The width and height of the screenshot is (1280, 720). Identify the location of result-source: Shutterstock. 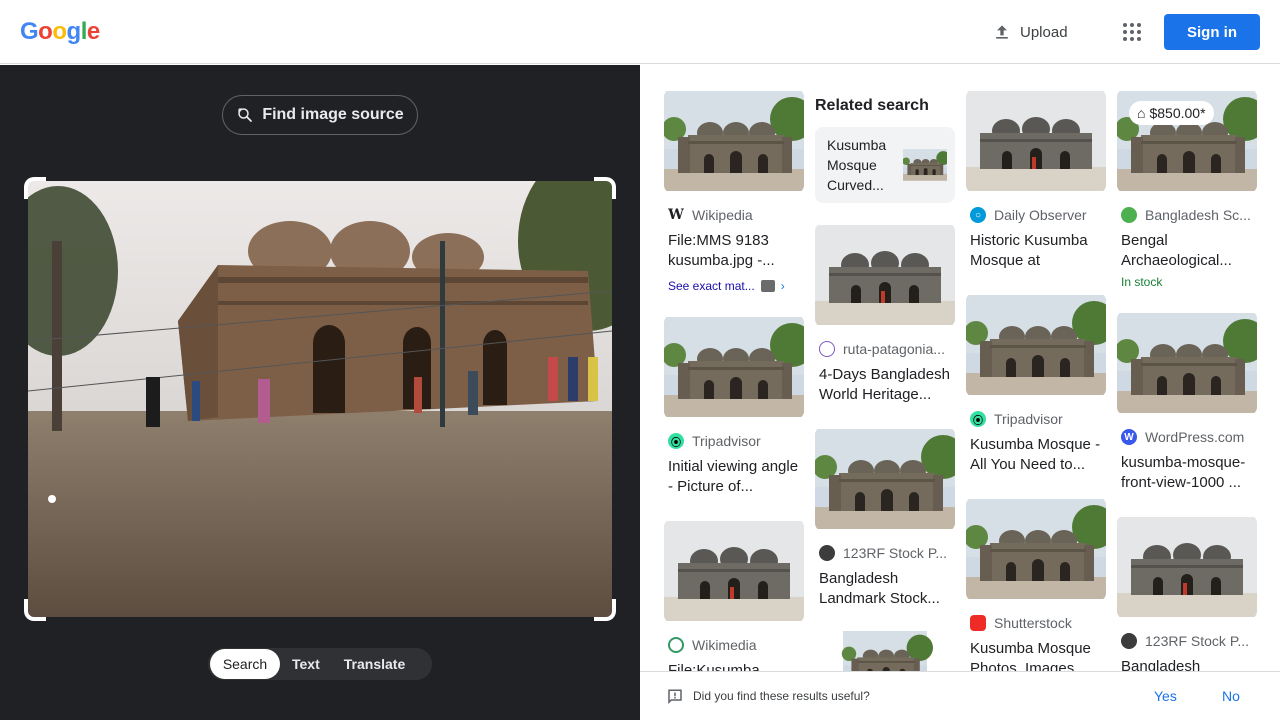
(1038, 623).